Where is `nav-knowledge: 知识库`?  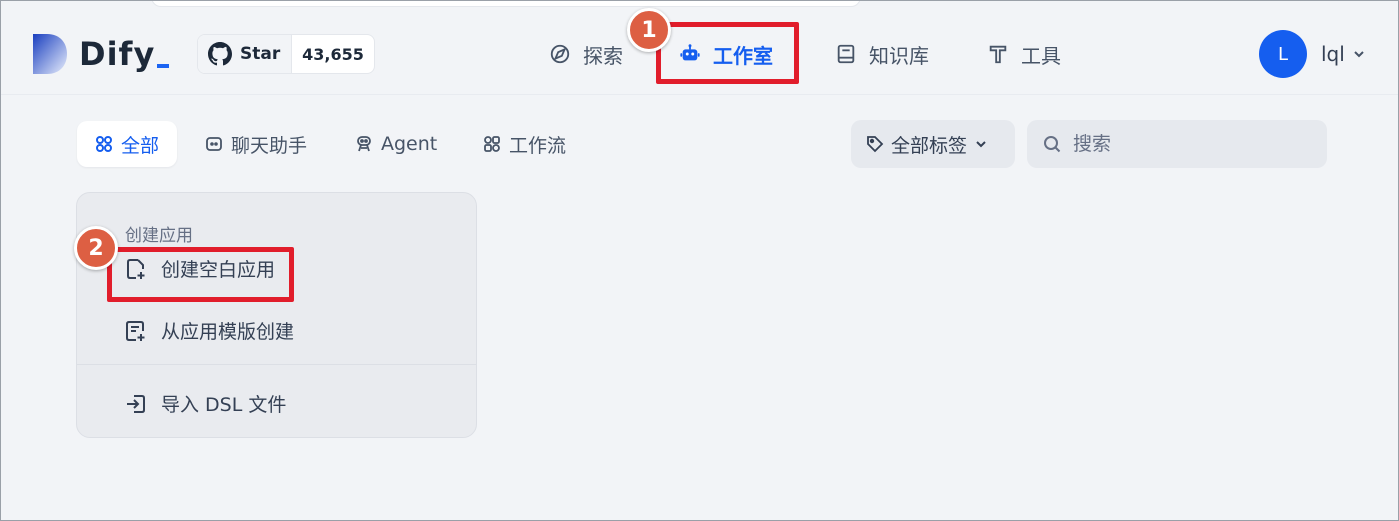
nav-knowledge: 知识库 is located at coordinates (882, 54).